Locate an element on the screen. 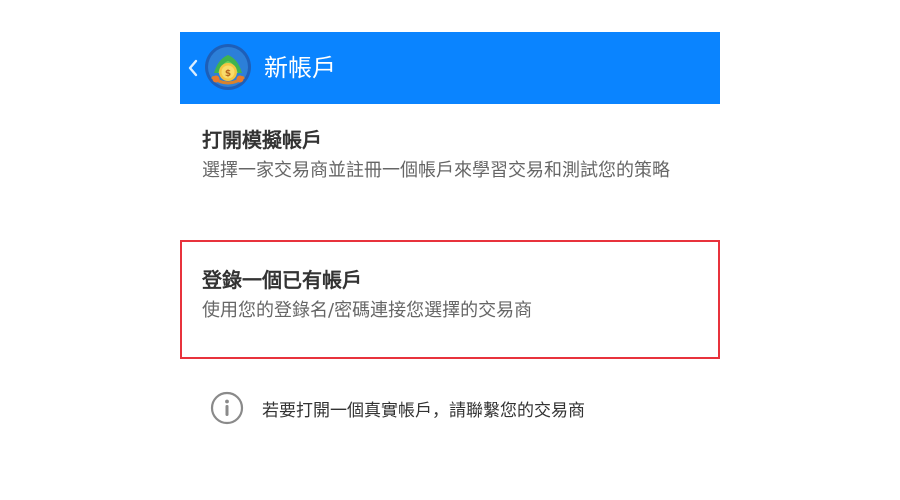 Image resolution: width=900 pixels, height=500 pixels. metatrader-logo-icon: $ is located at coordinates (228, 67).